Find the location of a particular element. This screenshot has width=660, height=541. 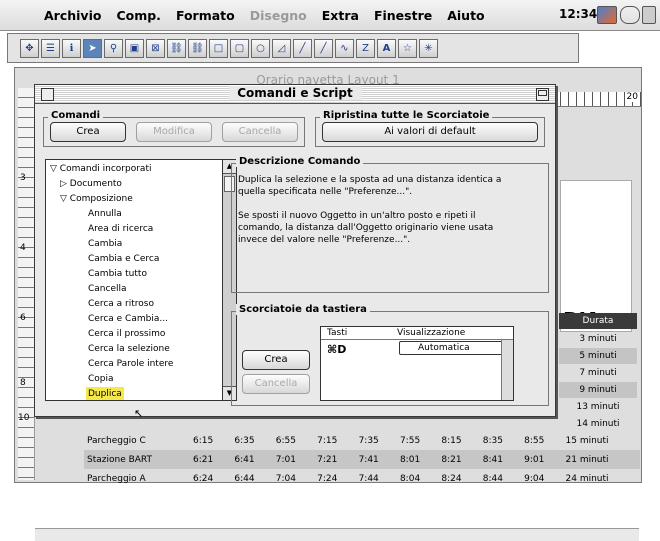

time-cell: 8:15 is located at coordinates (451, 440).